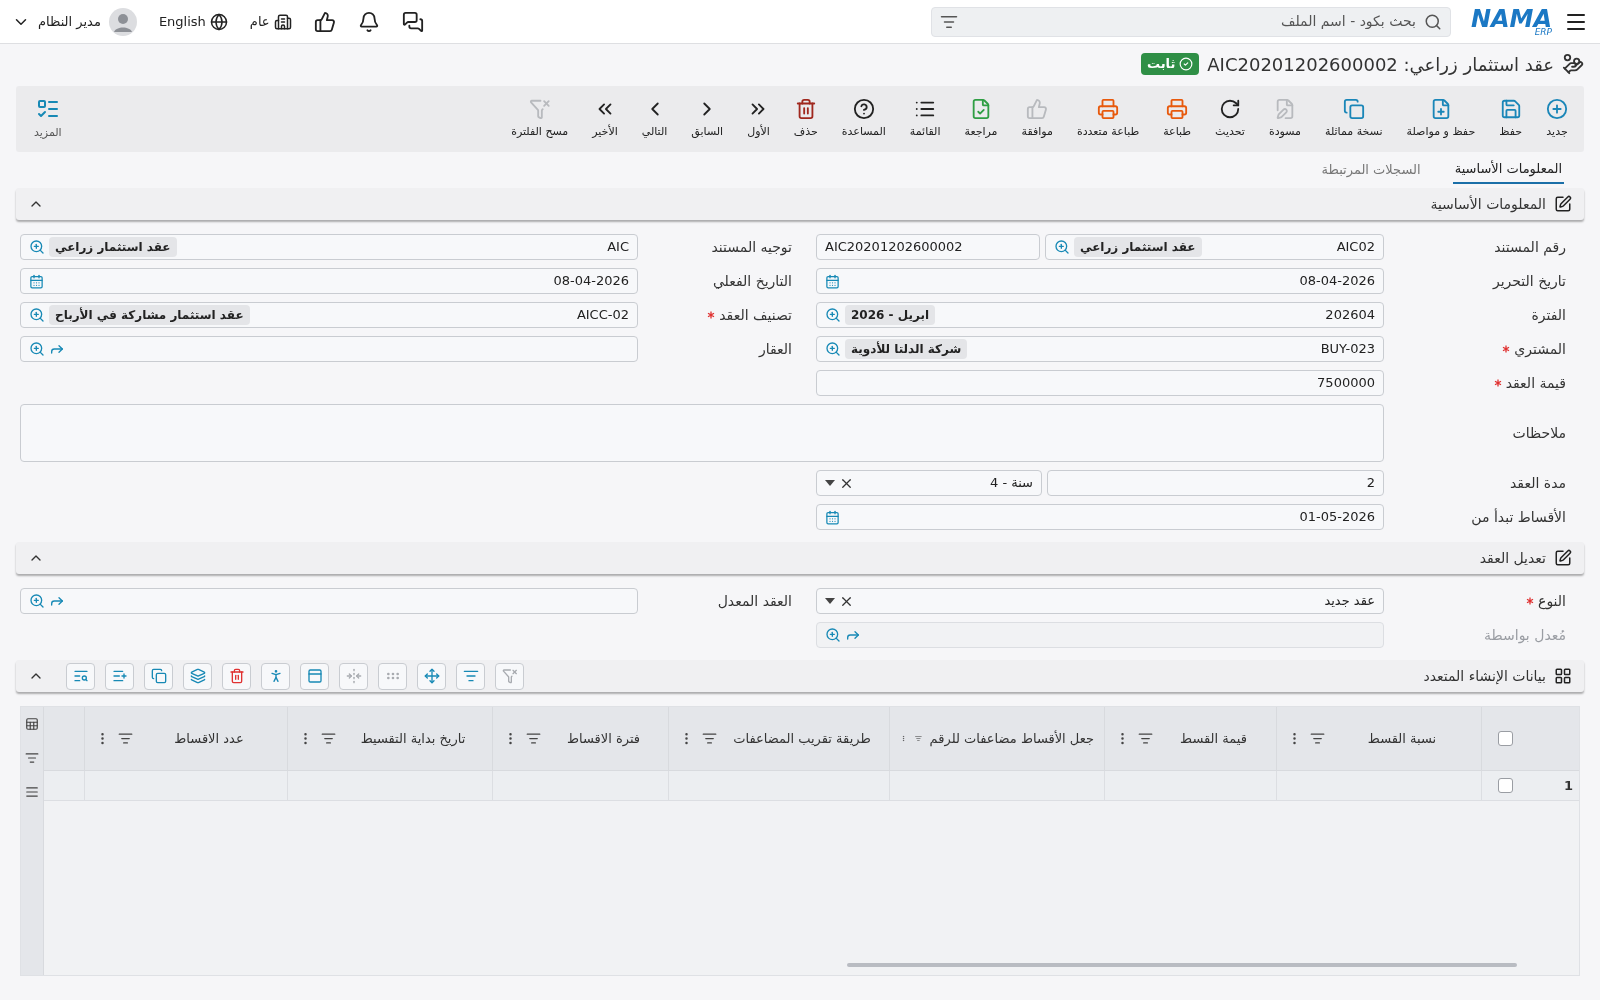  Describe the element at coordinates (1432, 21) in the screenshot. I see `search-icon` at that location.